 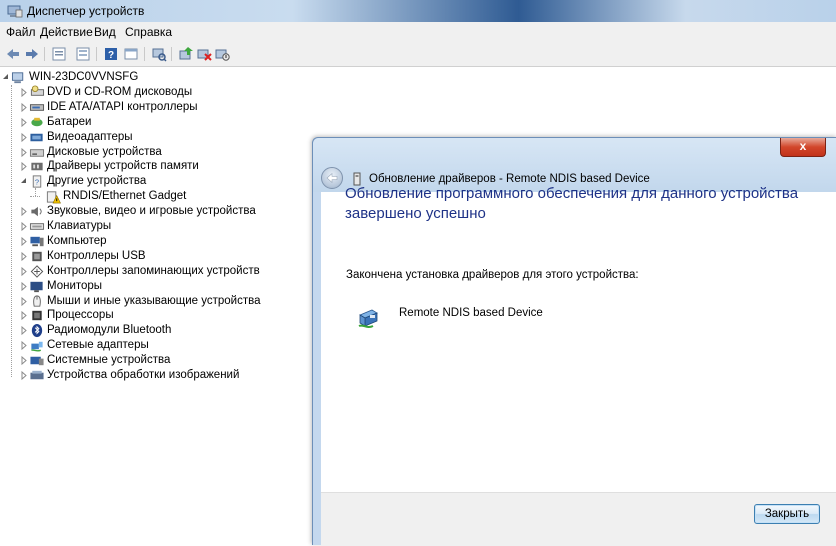 What do you see at coordinates (32, 54) in the screenshot?
I see `forward-icon` at bounding box center [32, 54].